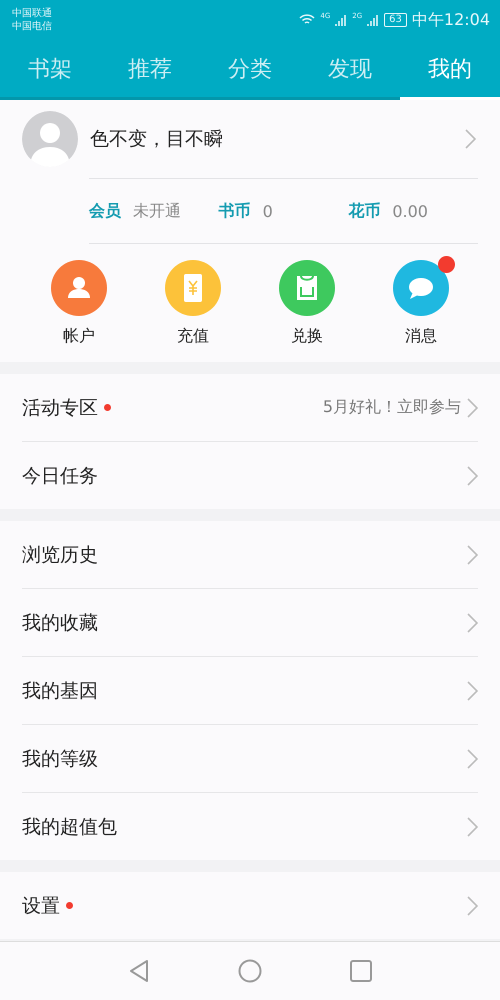 This screenshot has width=500, height=1000. Describe the element at coordinates (139, 971) in the screenshot. I see `back-icon` at that location.